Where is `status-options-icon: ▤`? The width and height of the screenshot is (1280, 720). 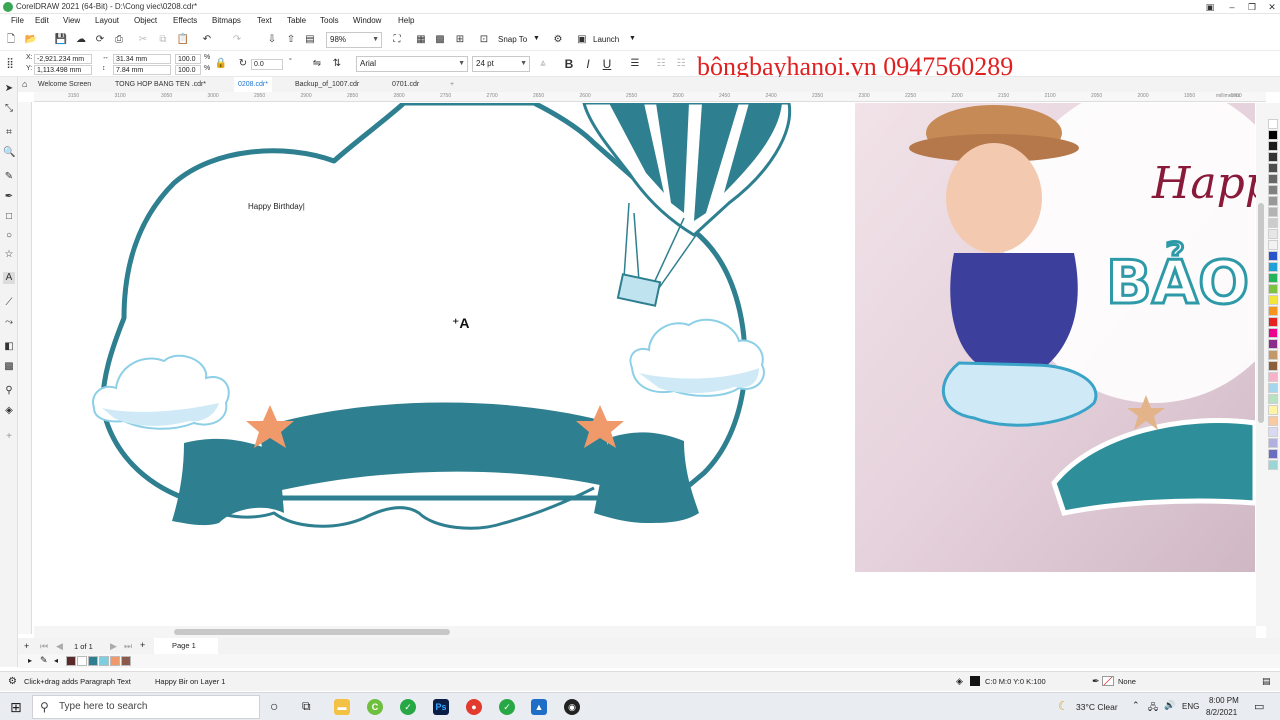
status-options-icon: ▤ is located at coordinates (1266, 681).